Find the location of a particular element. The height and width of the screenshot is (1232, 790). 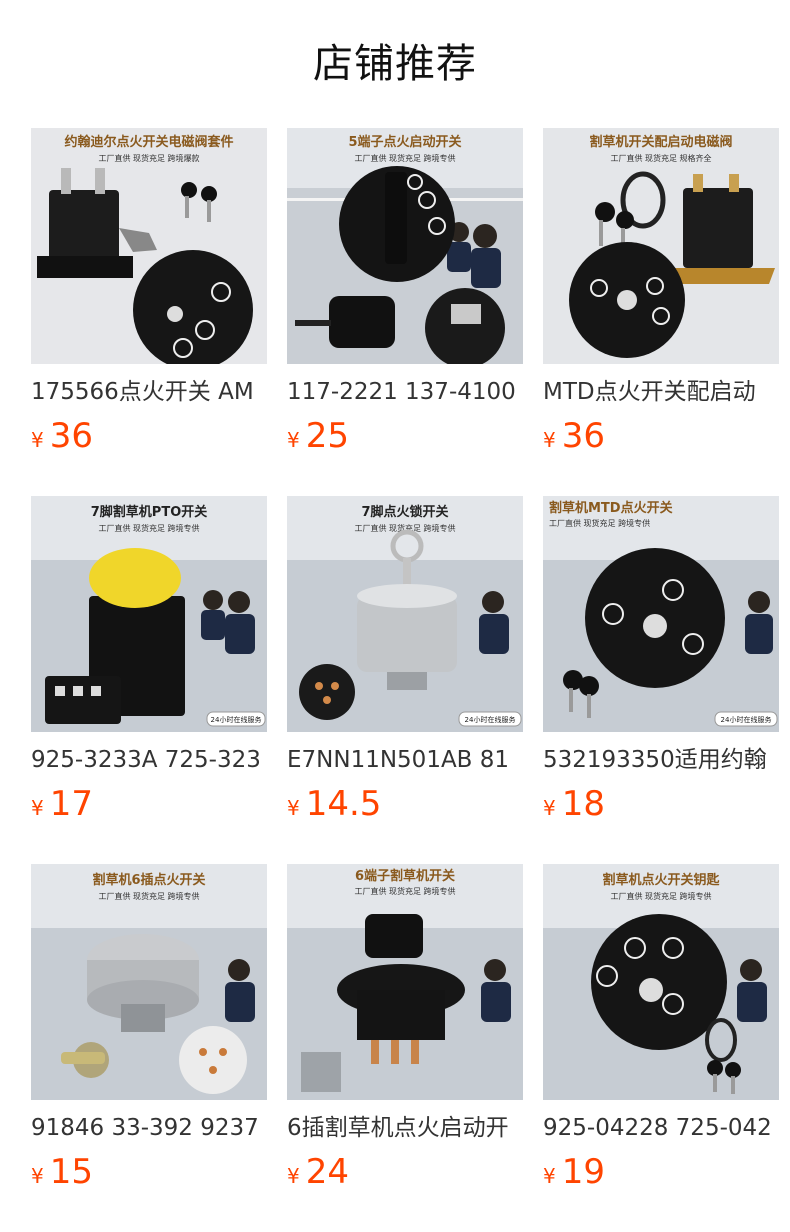

banner-title: 割草机MTD点火开关 is located at coordinates (611, 508).